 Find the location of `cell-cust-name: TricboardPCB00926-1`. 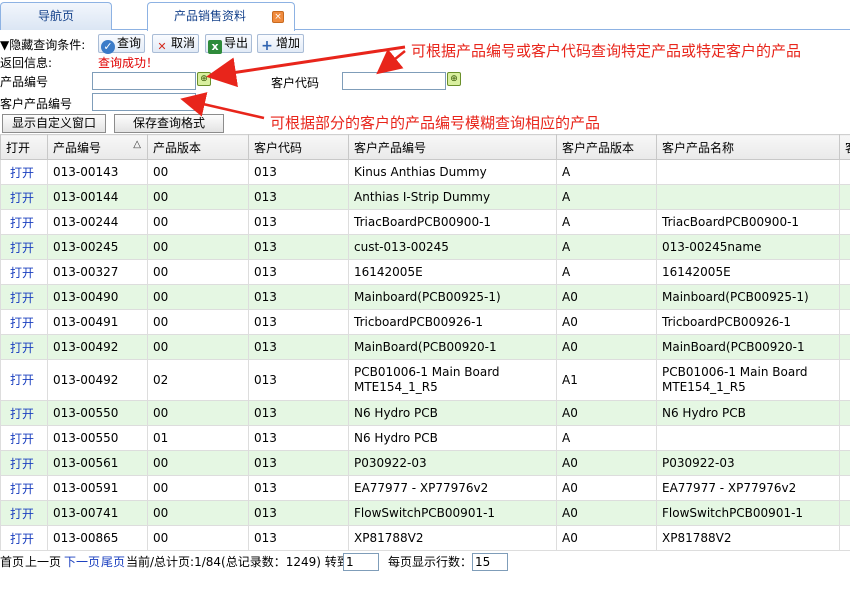

cell-cust-name: TricboardPCB00926-1 is located at coordinates (748, 322).